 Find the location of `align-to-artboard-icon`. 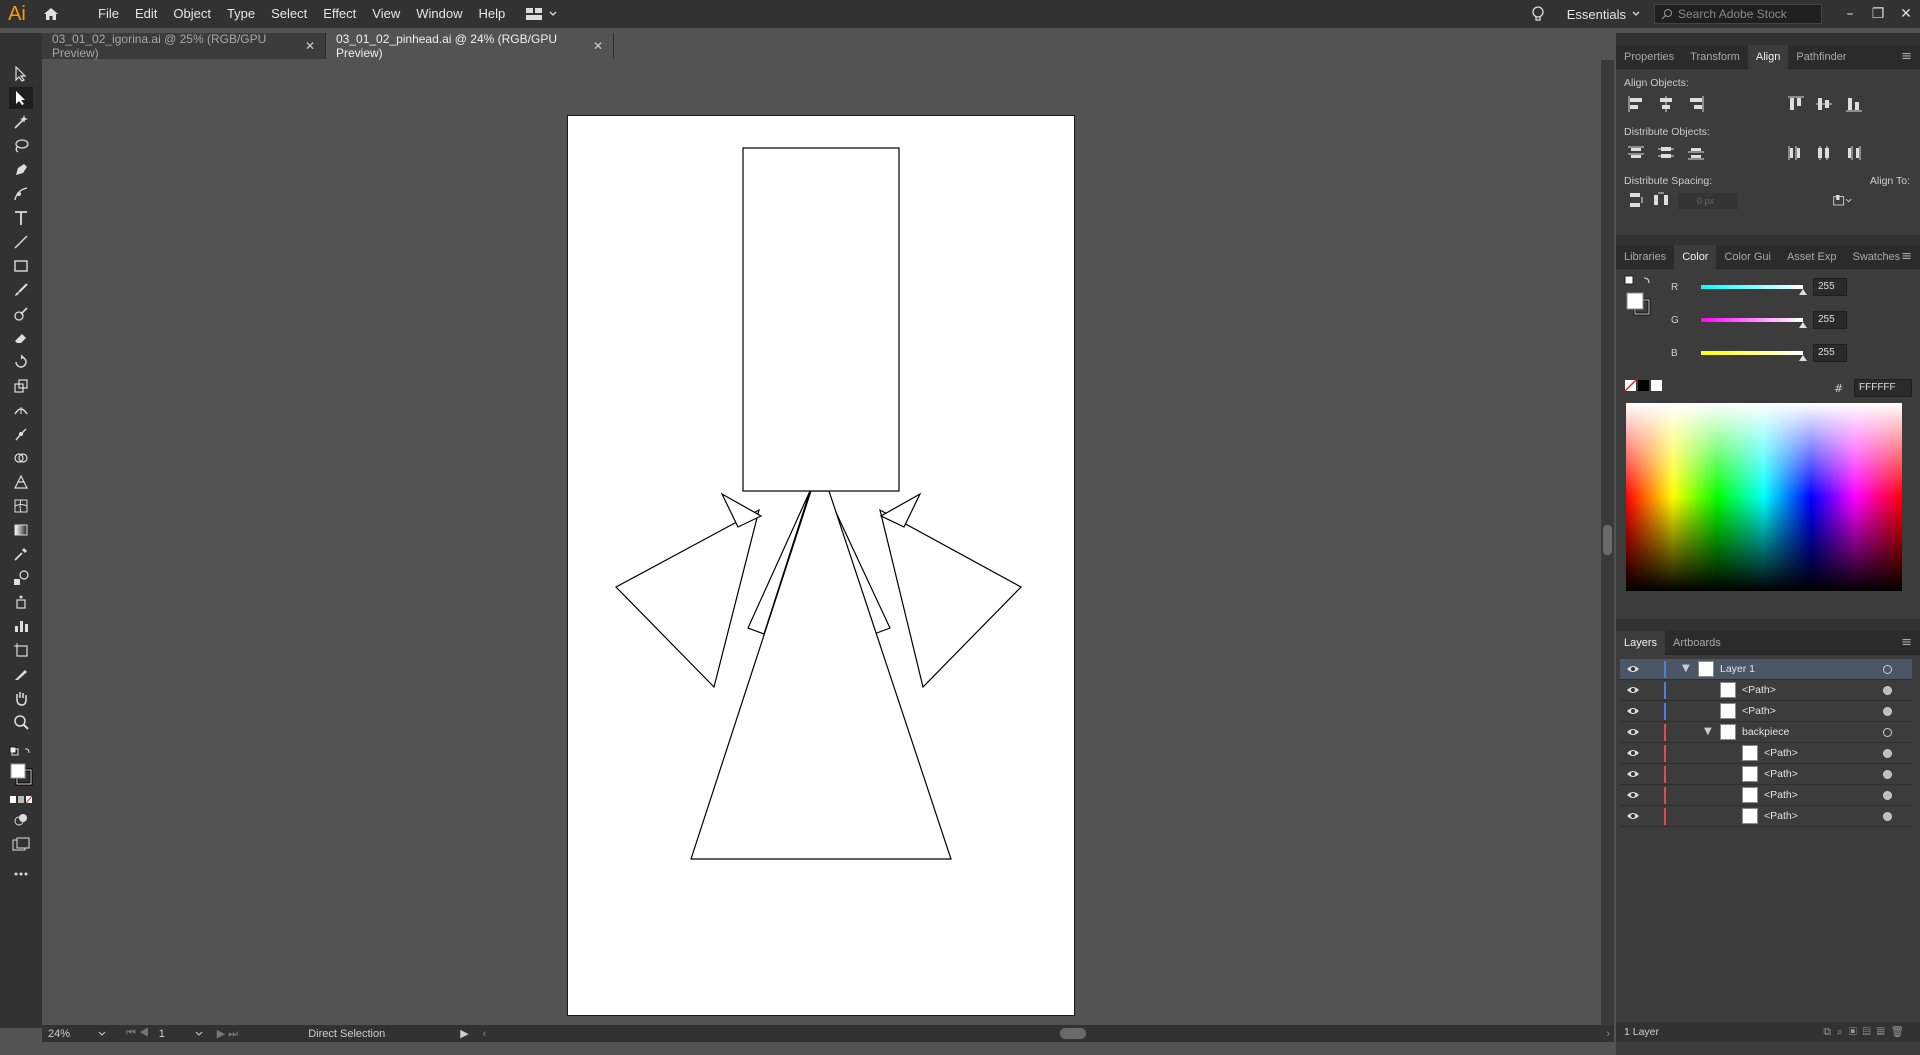

align-to-artboard-icon is located at coordinates (1842, 200).